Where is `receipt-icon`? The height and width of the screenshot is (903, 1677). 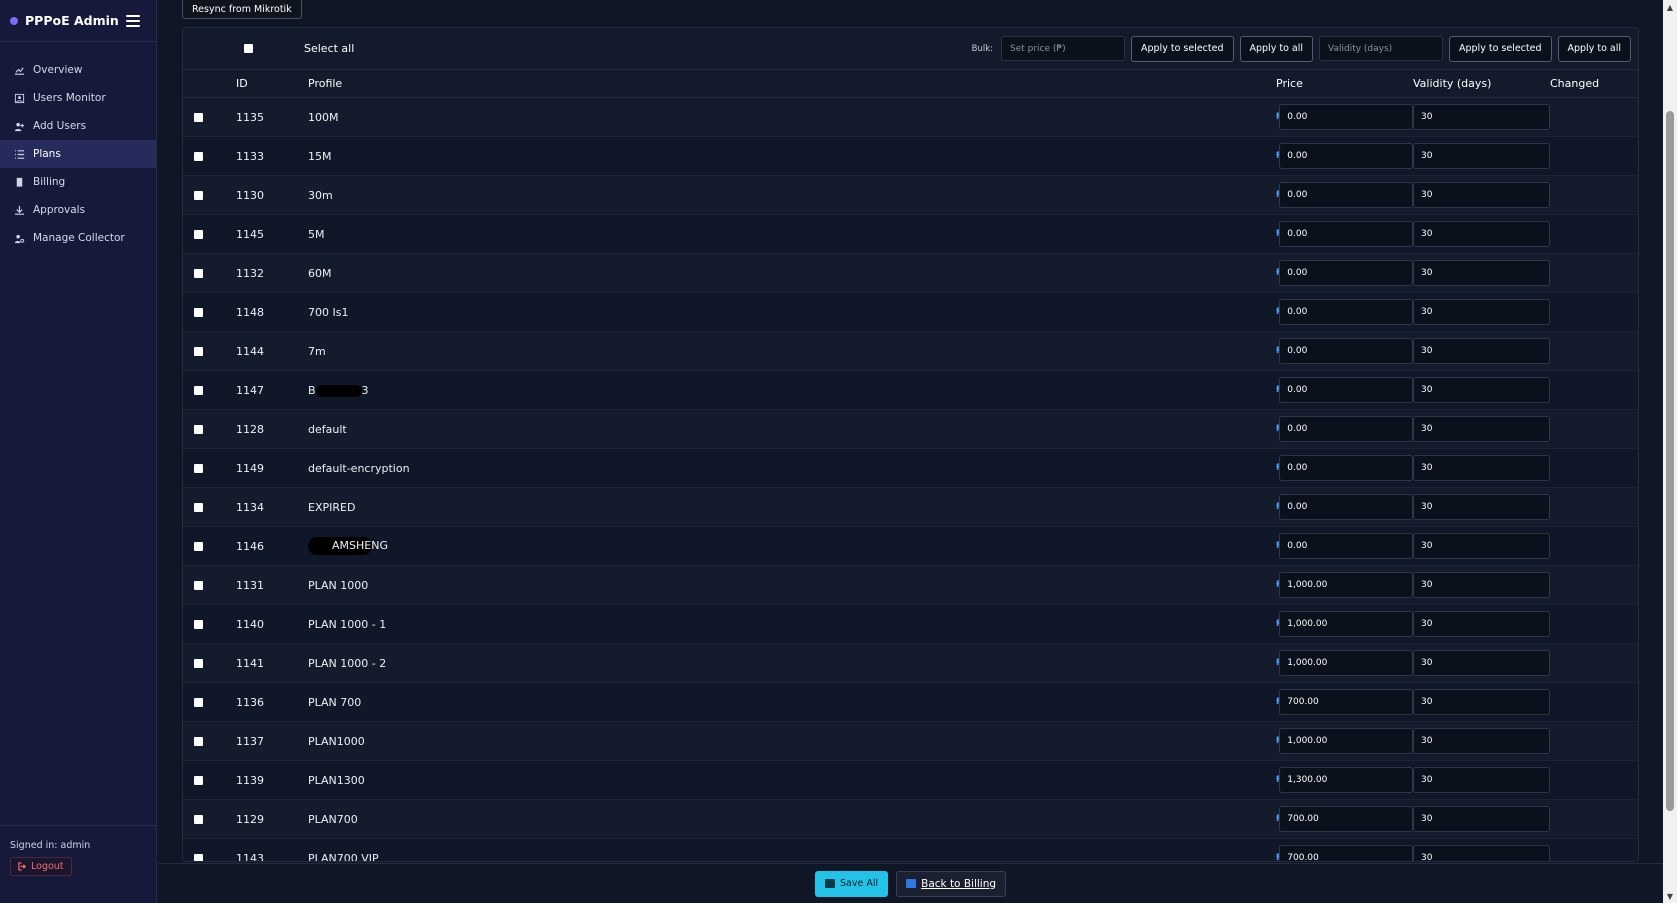
receipt-icon is located at coordinates (19, 182).